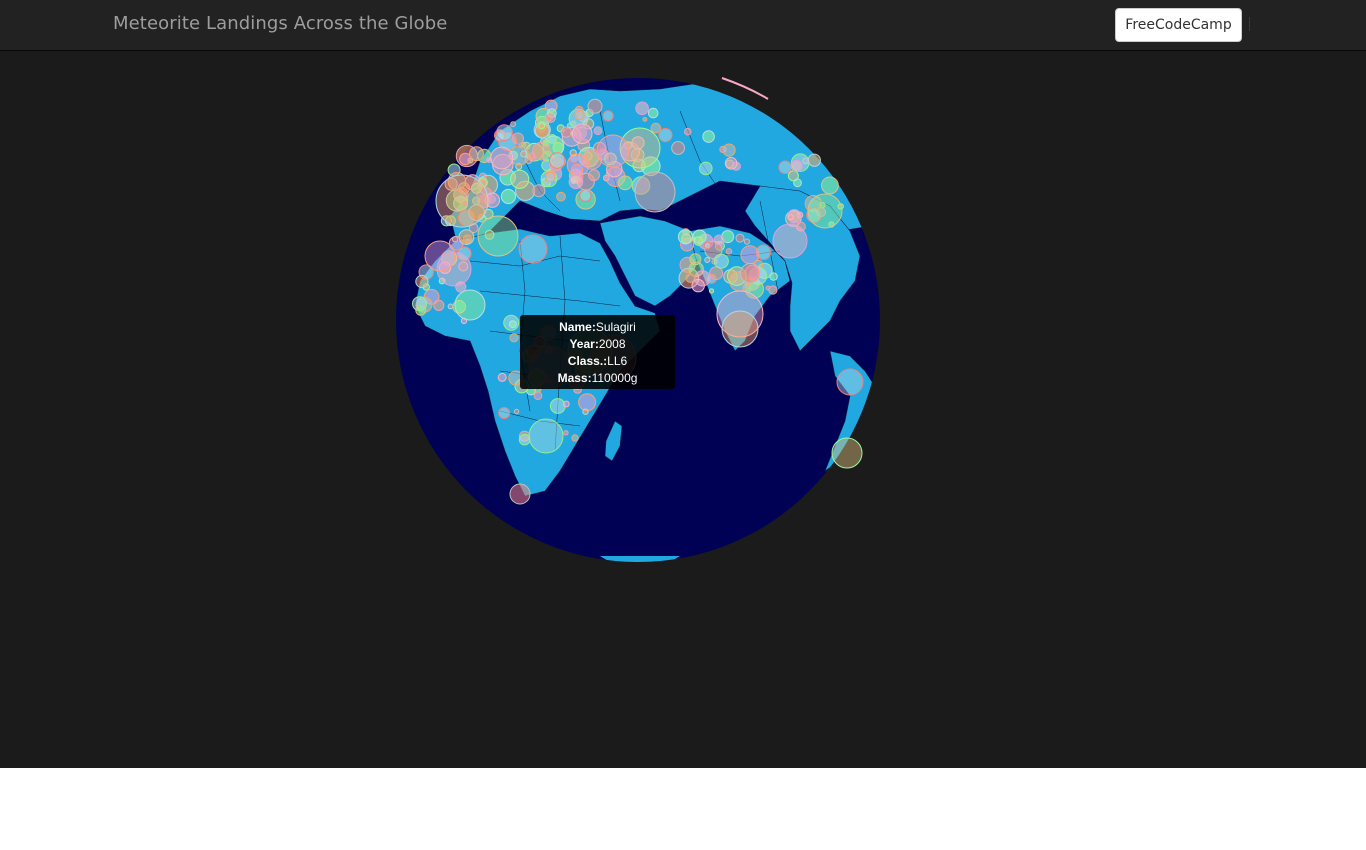 The height and width of the screenshot is (850, 1366). Describe the element at coordinates (280, 23) in the screenshot. I see `page-title: Meteorite Landings Across the Globe` at that location.